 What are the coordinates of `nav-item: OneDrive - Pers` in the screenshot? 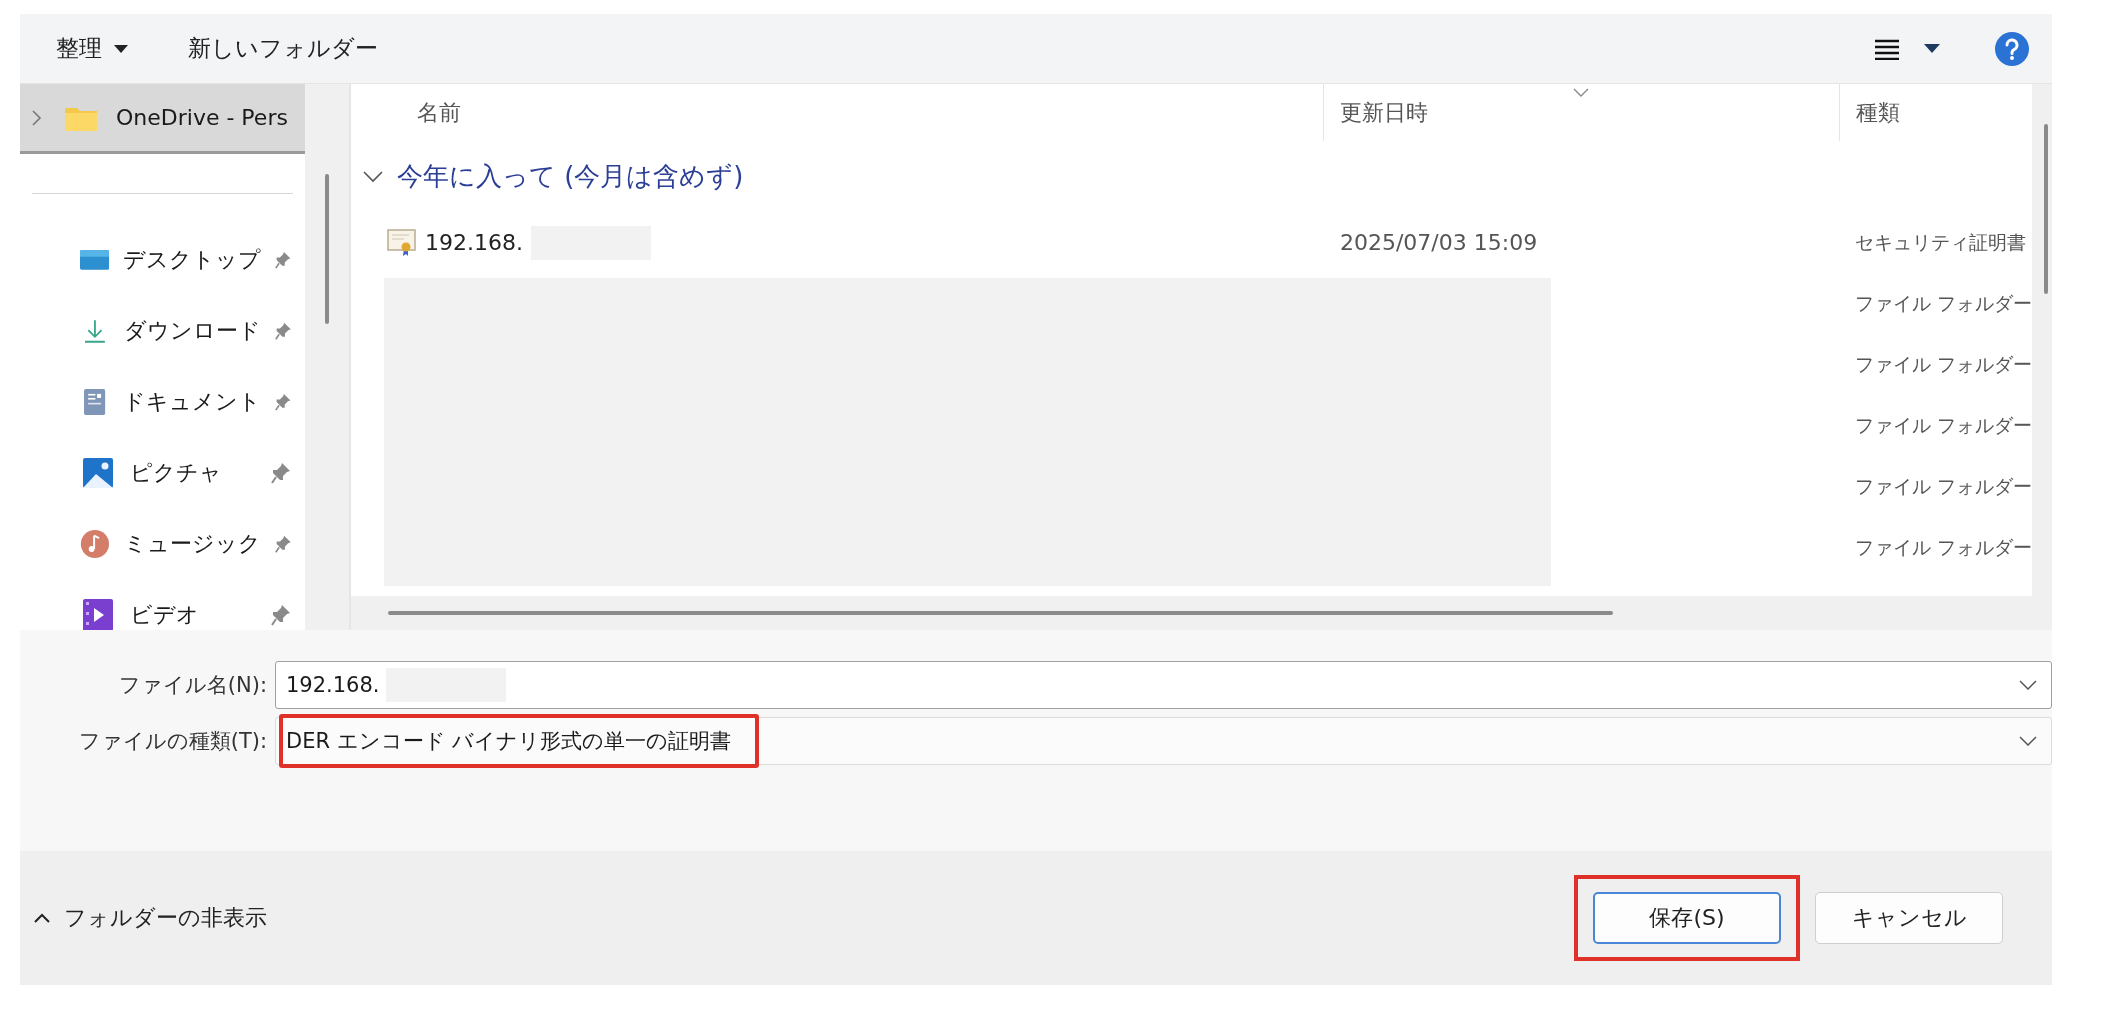 It's located at (163, 119).